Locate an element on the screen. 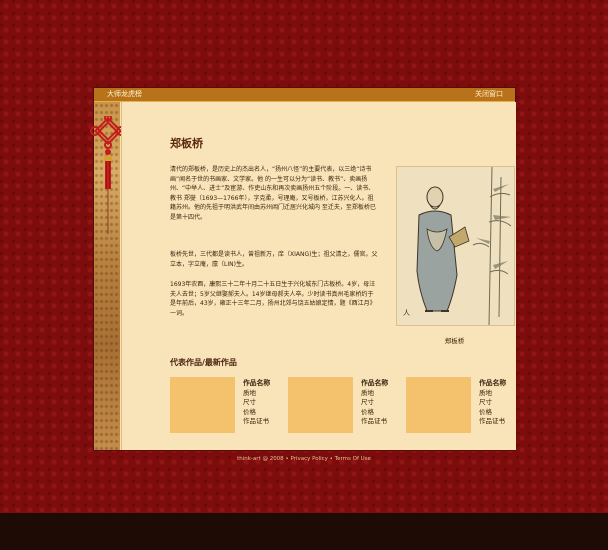  privacy-policy-link: Privacy Policy is located at coordinates (308, 459).